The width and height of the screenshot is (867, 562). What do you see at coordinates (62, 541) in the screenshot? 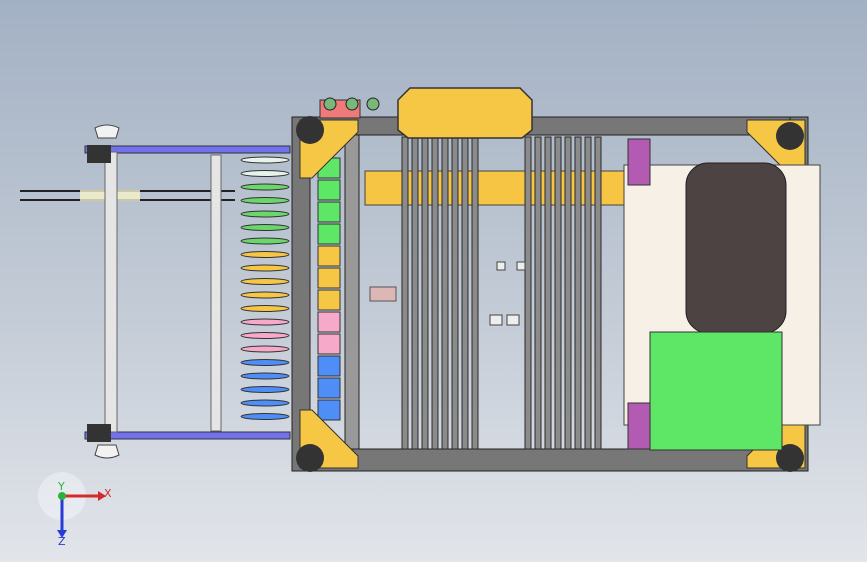
I see `axis-z-label: Z` at bounding box center [62, 541].